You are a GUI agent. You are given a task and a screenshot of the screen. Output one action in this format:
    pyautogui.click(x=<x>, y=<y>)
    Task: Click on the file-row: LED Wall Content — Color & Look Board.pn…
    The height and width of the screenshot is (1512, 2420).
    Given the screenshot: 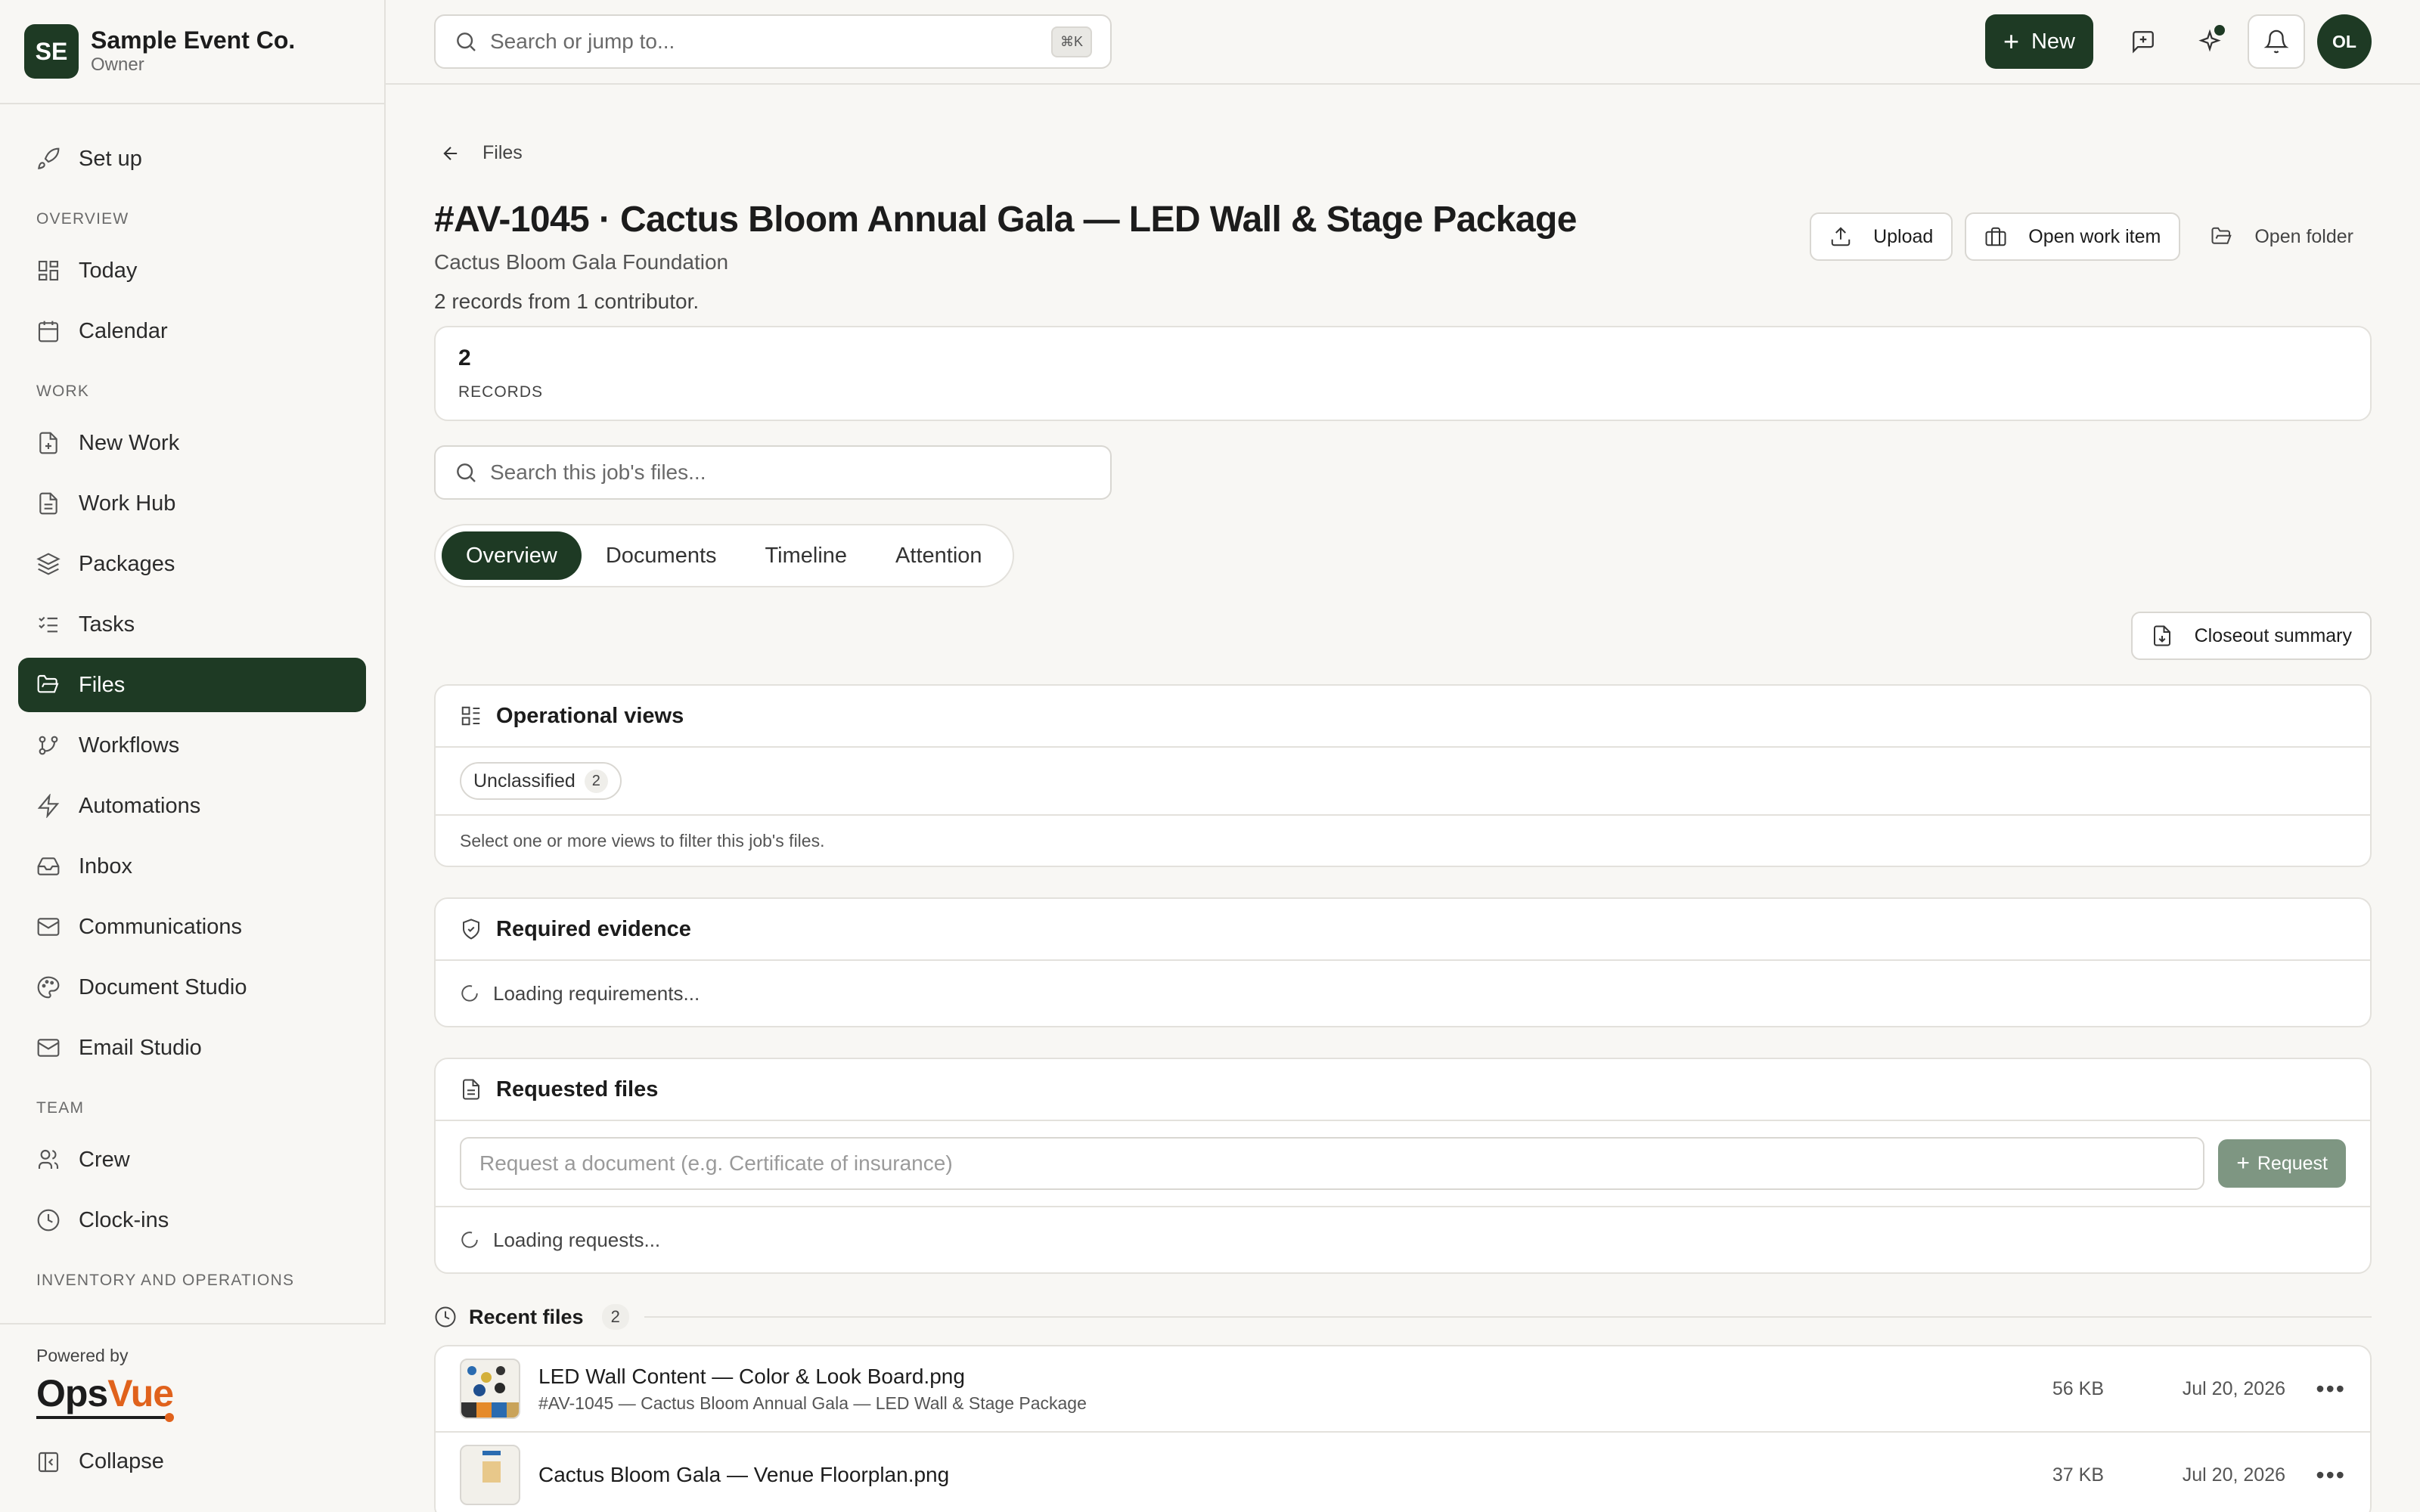 What is the action you would take?
    pyautogui.click(x=1403, y=1389)
    